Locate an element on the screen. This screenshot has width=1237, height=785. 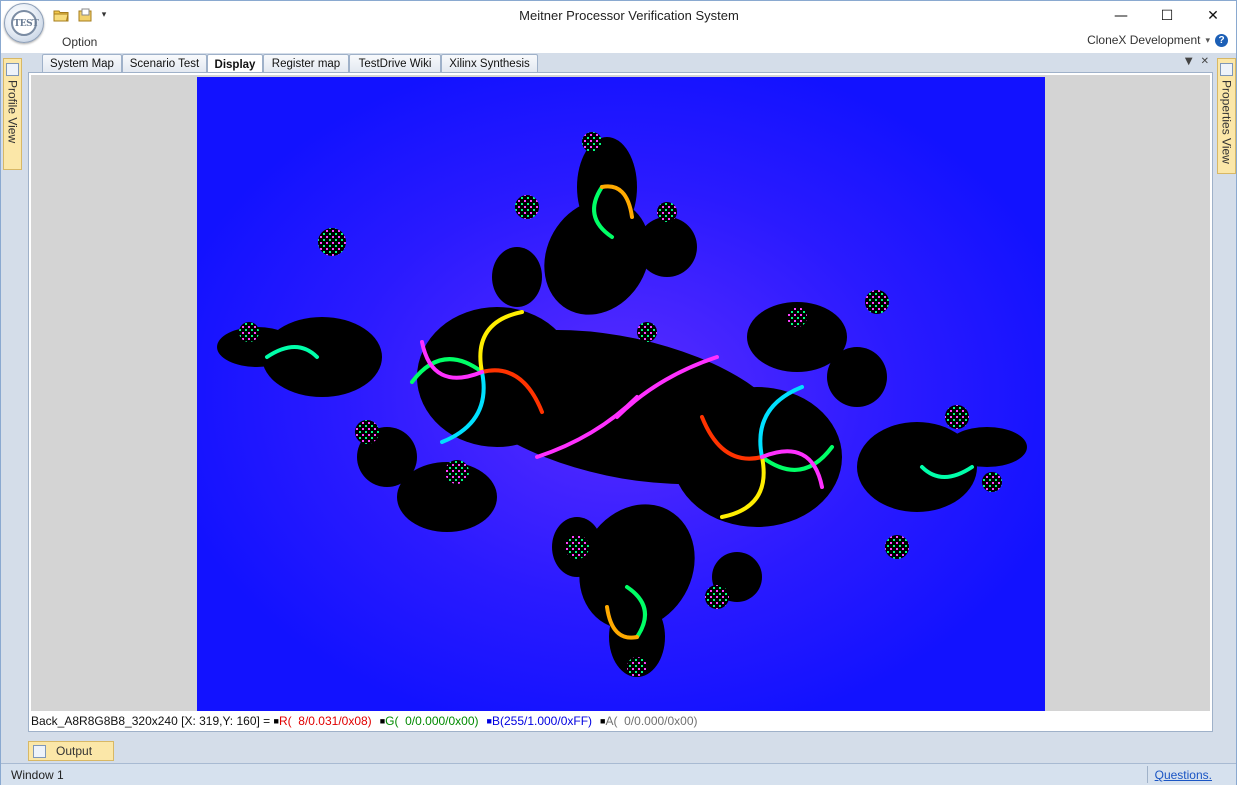
green-channel-label: G( is located at coordinates (392, 721).